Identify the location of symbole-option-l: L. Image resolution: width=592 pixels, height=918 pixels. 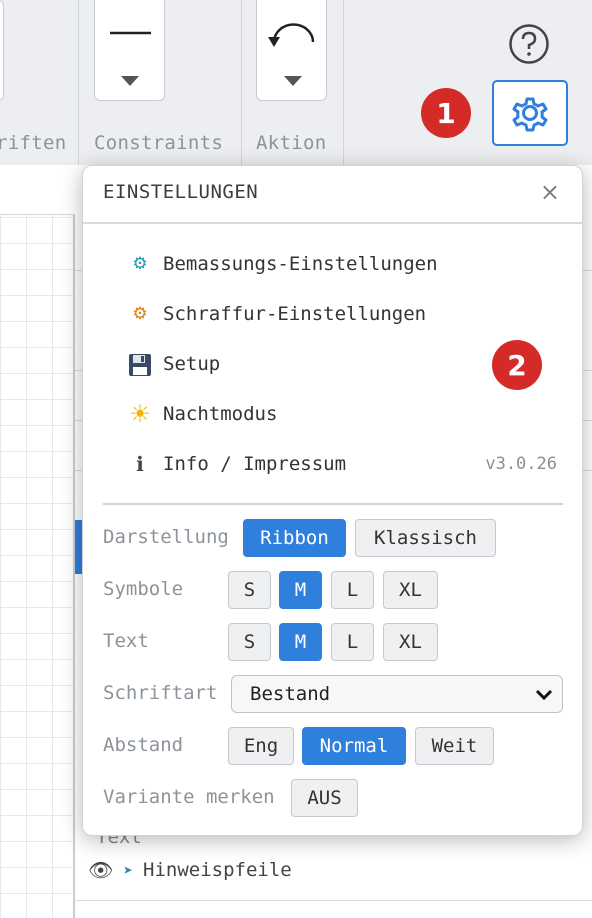
(352, 590).